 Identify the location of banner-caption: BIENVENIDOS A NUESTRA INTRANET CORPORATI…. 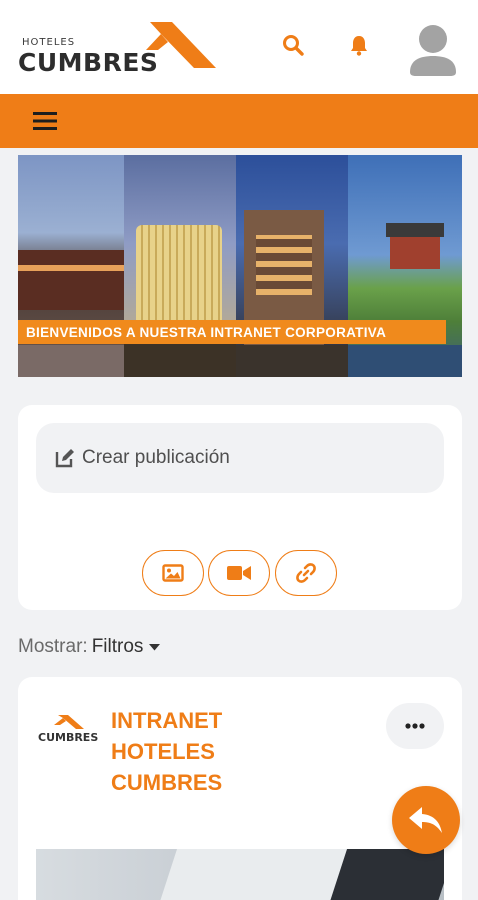
(232, 332).